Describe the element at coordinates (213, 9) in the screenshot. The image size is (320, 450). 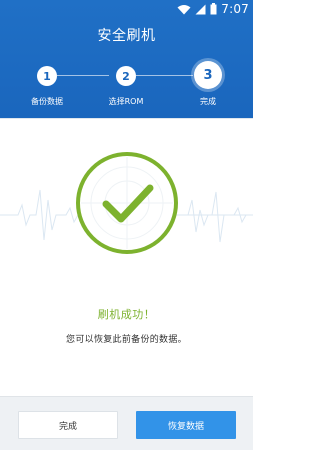
I see `battery-icon` at that location.